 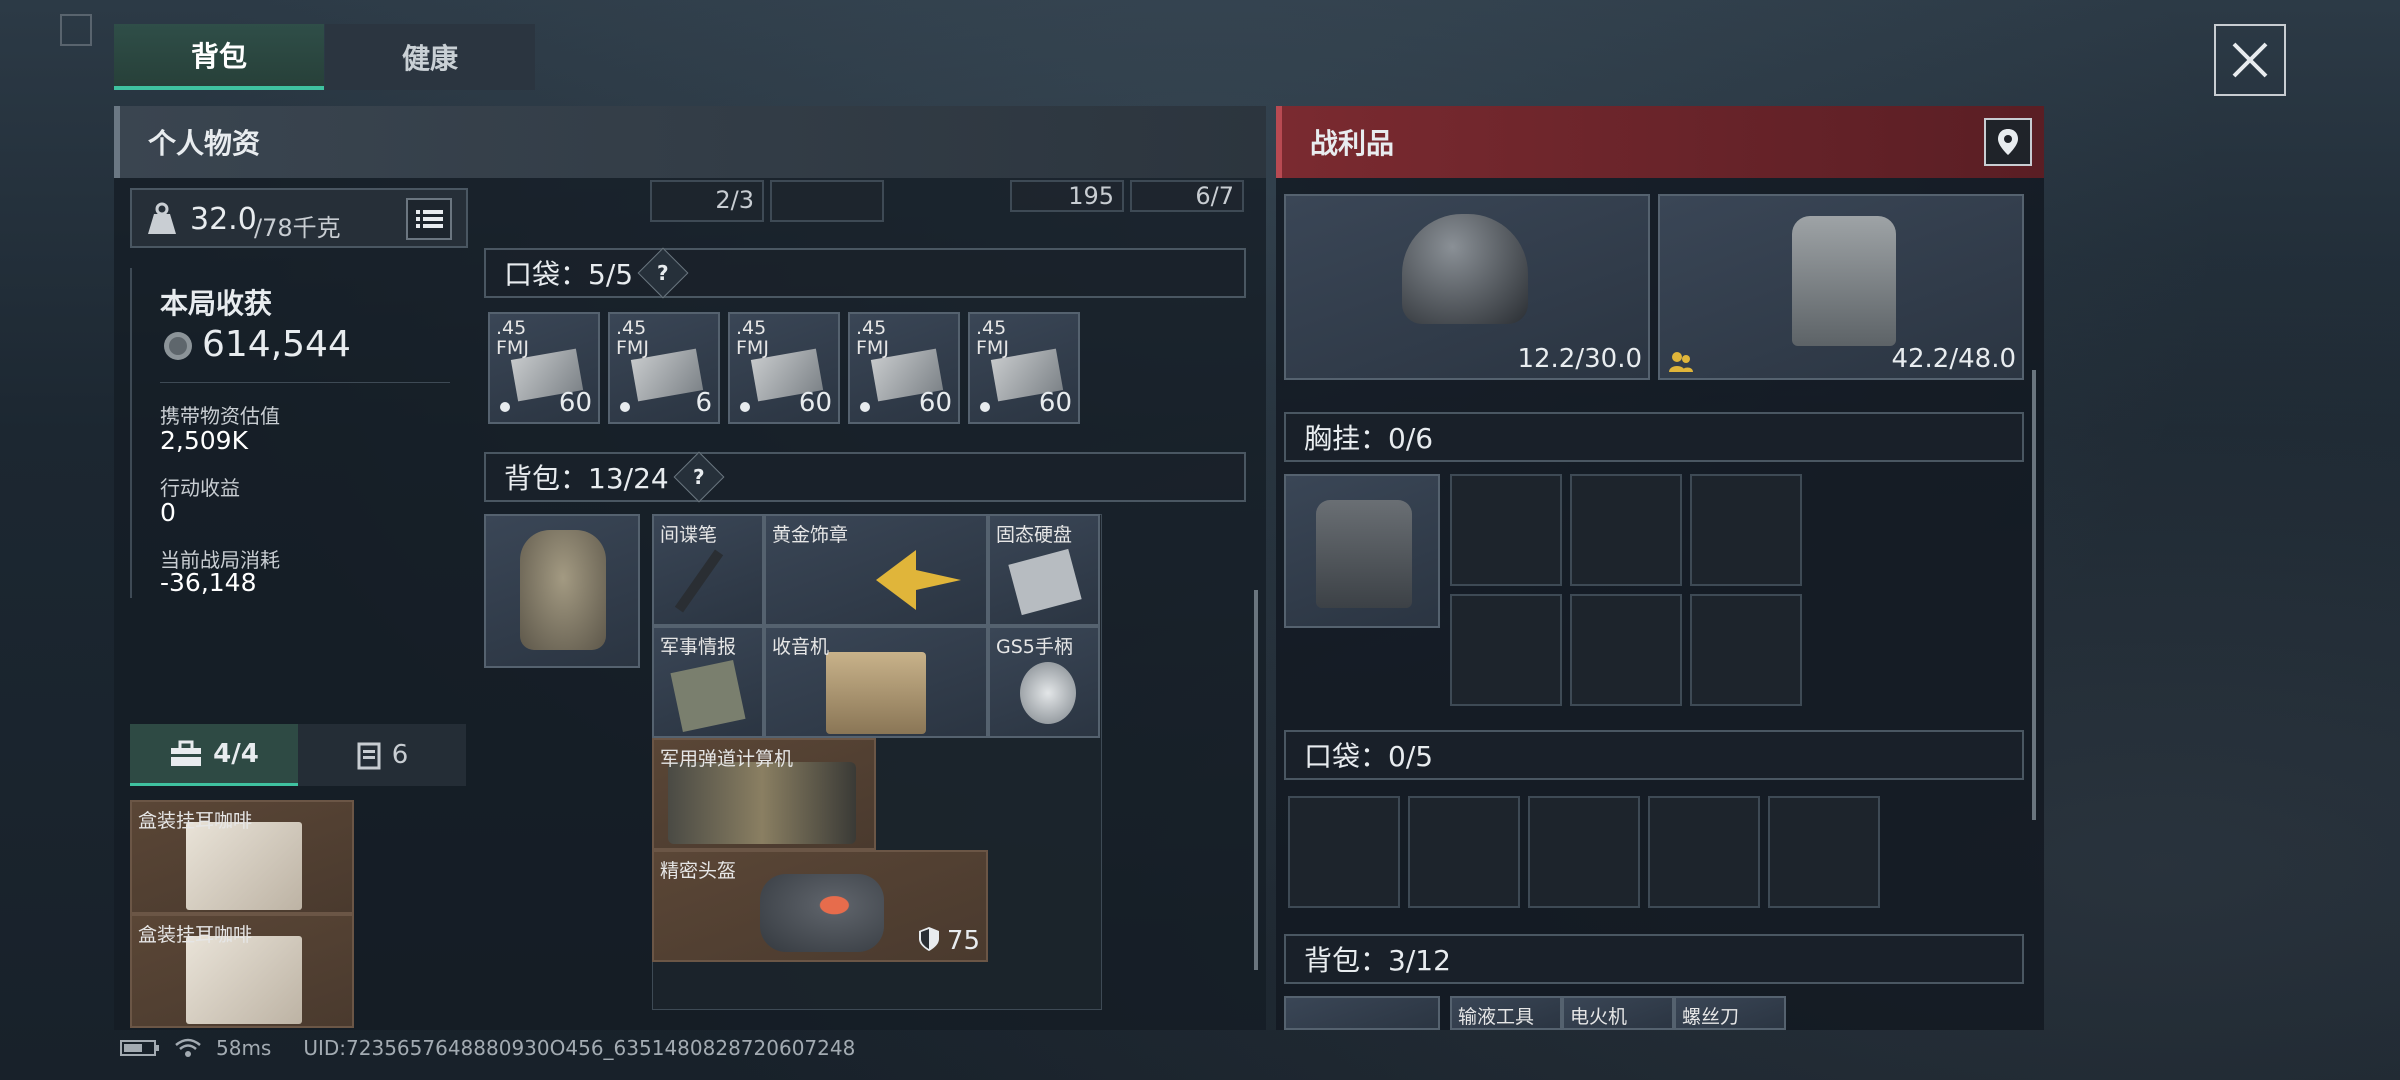 What do you see at coordinates (195, 821) in the screenshot?
I see `consumable-label: 盒装挂耳咖啡` at bounding box center [195, 821].